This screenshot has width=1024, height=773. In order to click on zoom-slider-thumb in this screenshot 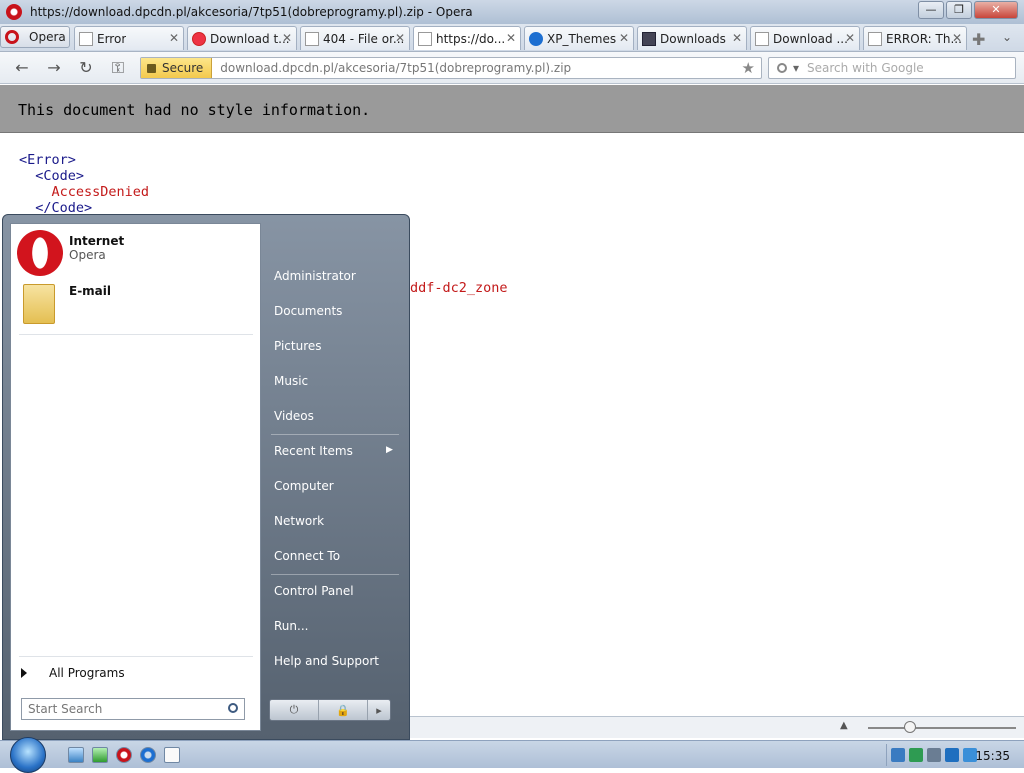, I will do `click(910, 727)`.